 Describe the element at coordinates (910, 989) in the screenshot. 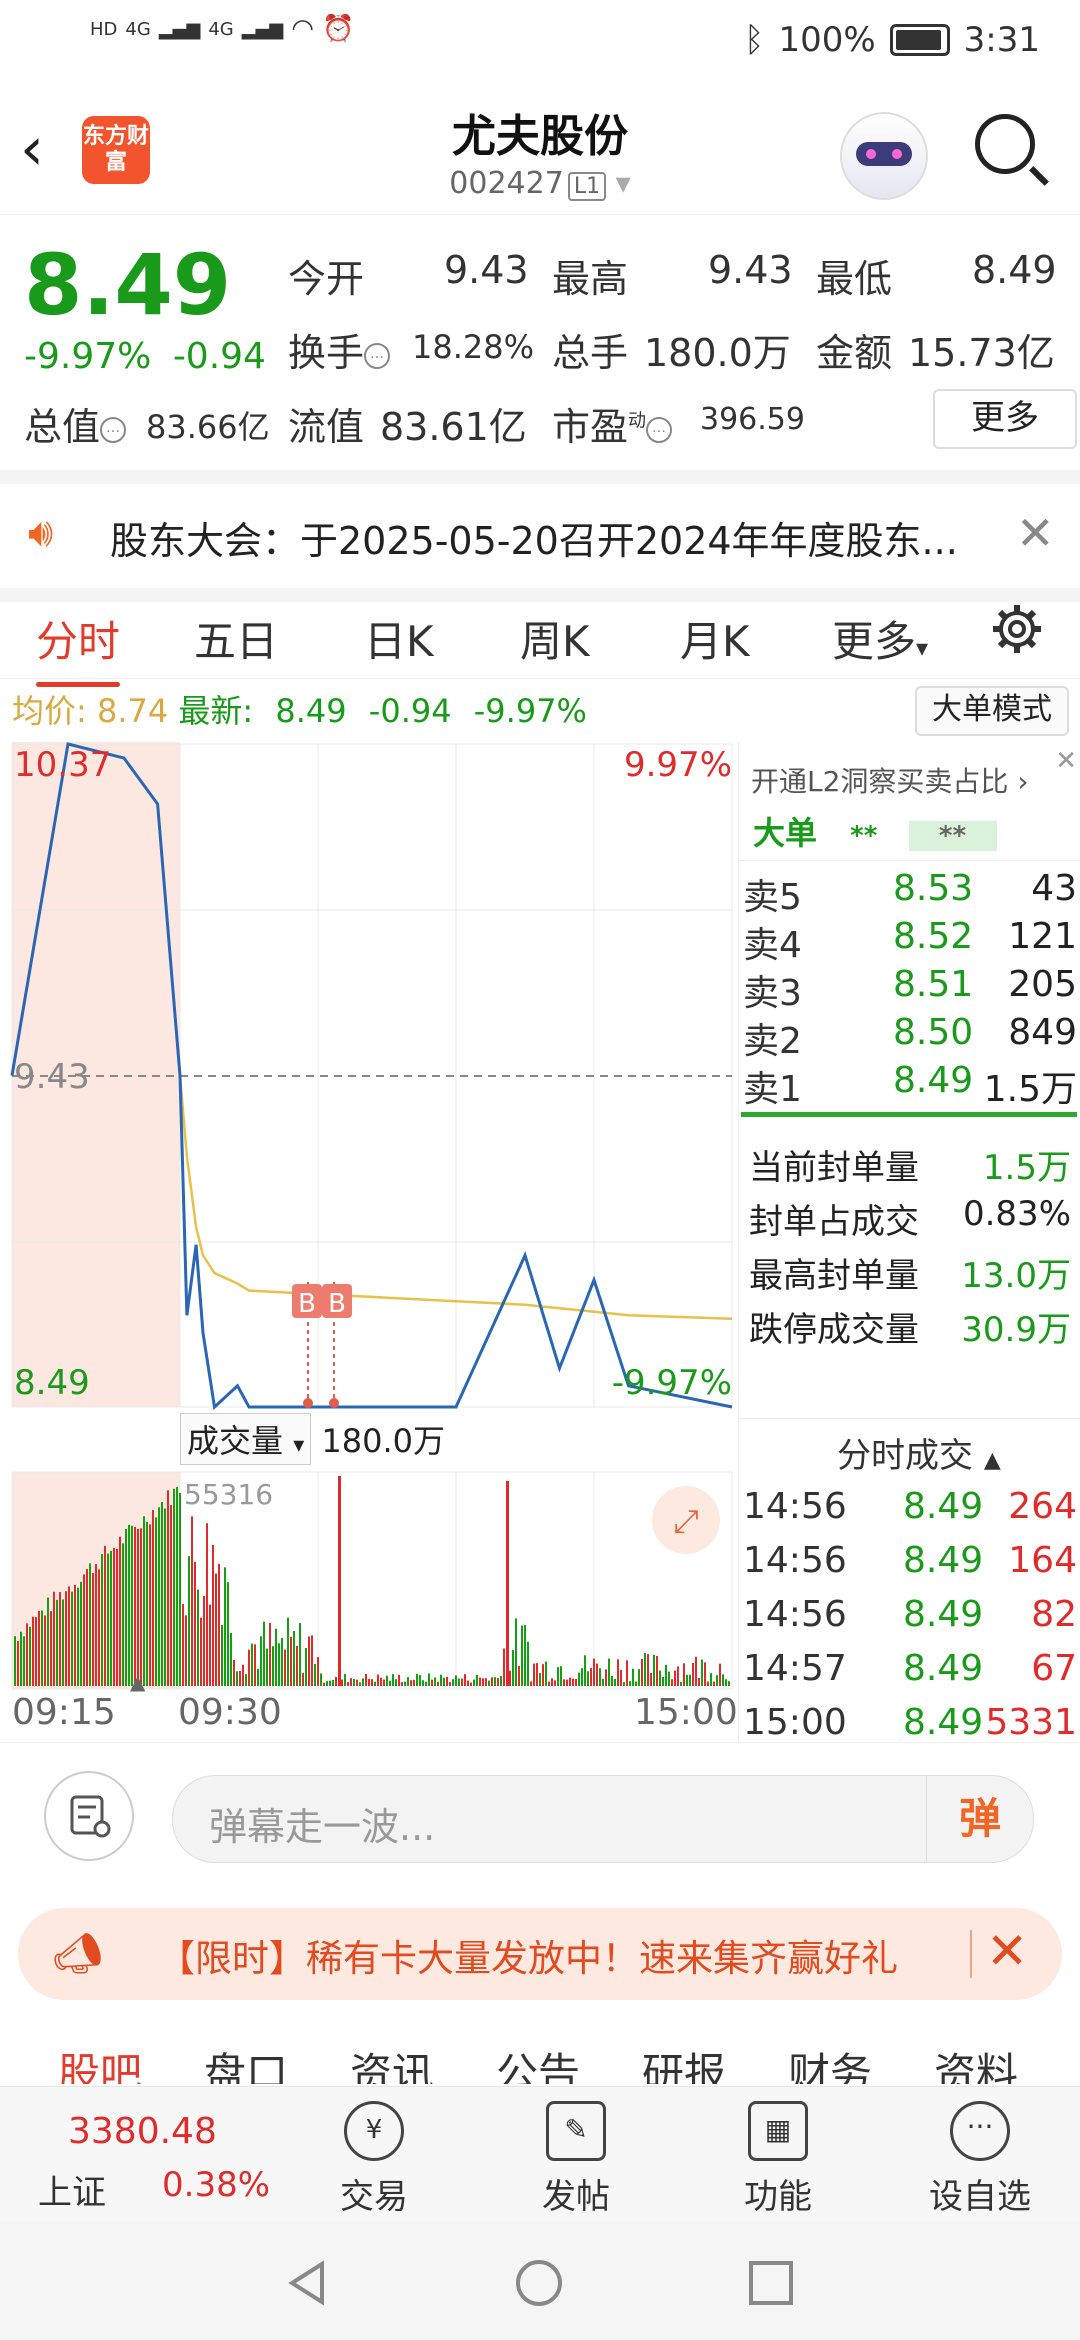

I see `orderbook-row: 卖3 8.51 205` at that location.